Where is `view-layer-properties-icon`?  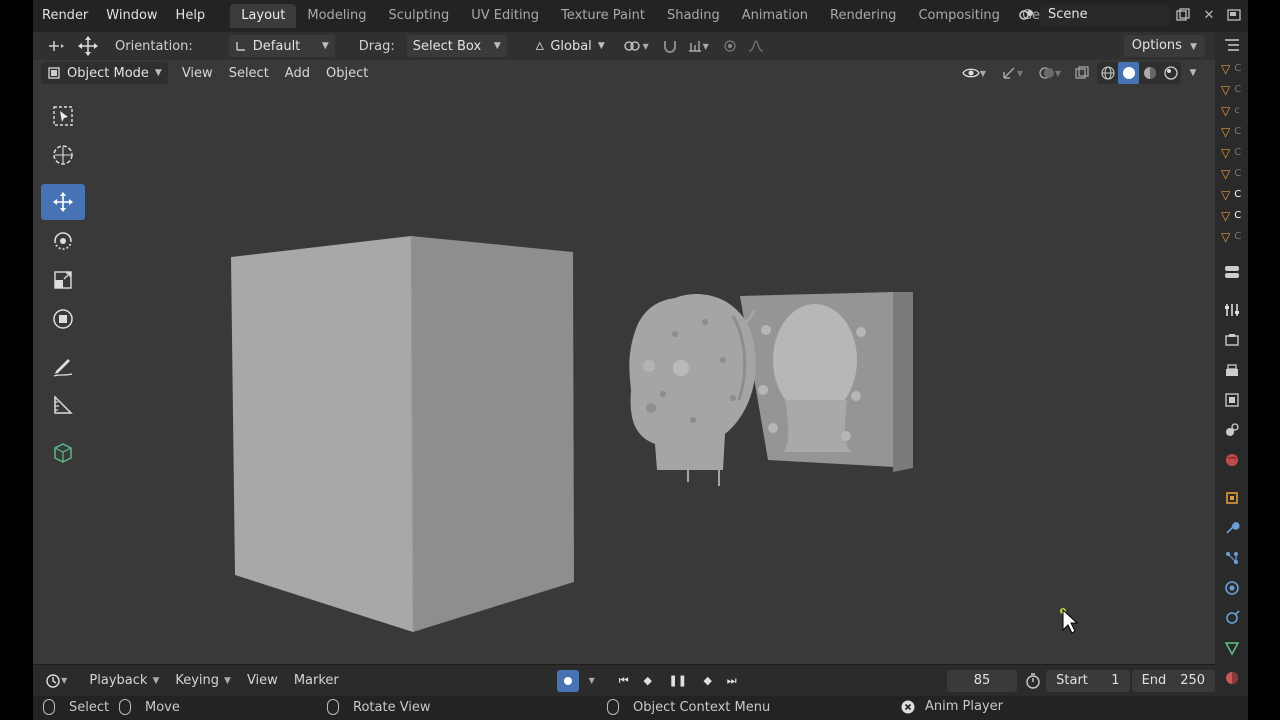 view-layer-properties-icon is located at coordinates (1231, 400).